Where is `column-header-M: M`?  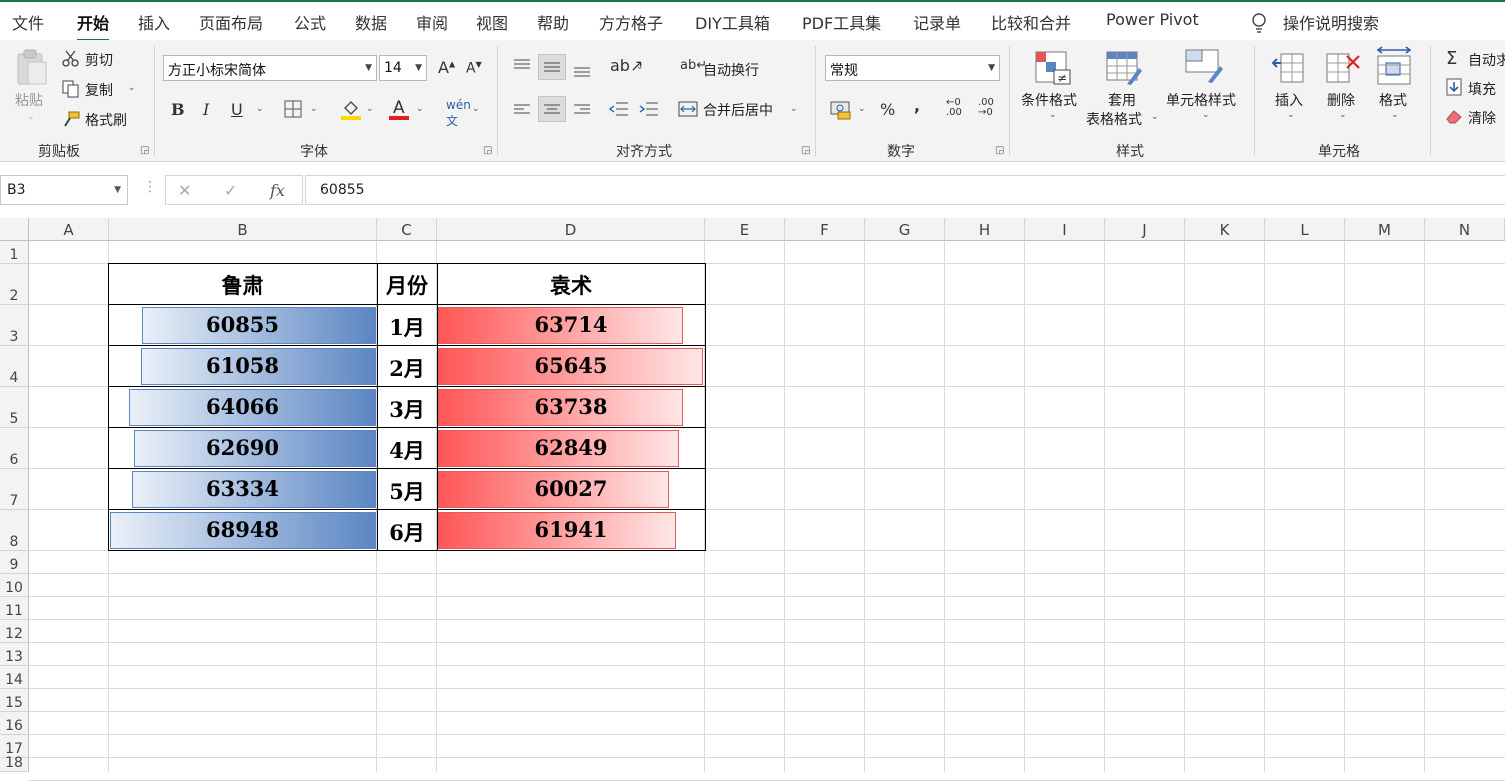 column-header-M: M is located at coordinates (1385, 229).